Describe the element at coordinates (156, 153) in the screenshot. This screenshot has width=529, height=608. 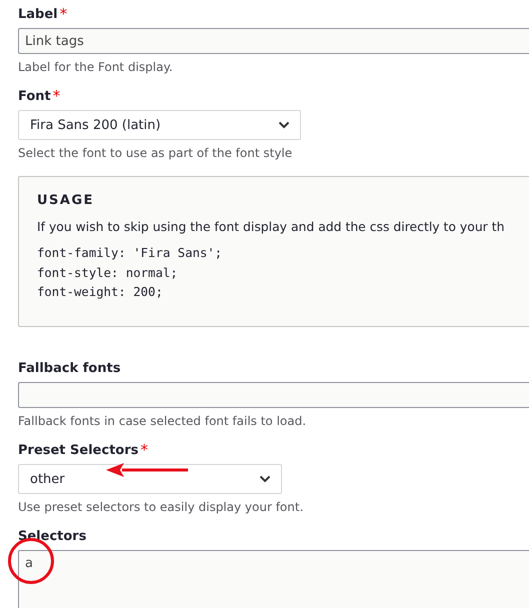
I see `field-description: Select the font to use as part of the font style` at that location.